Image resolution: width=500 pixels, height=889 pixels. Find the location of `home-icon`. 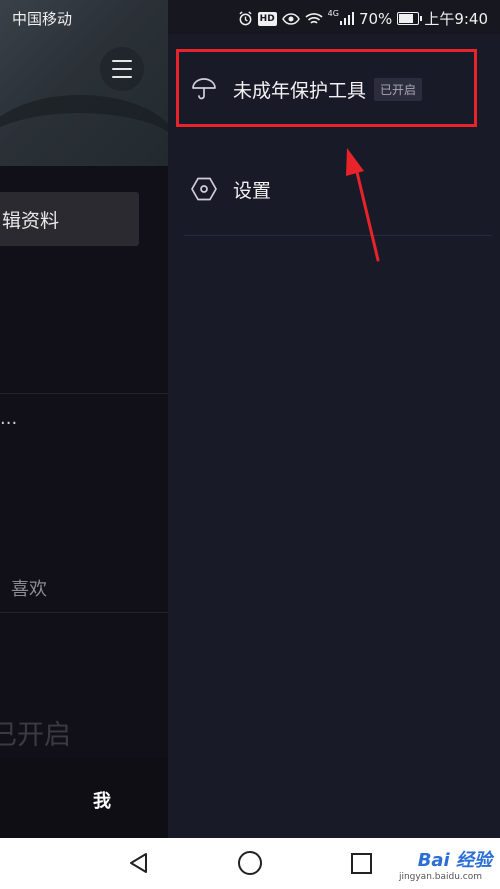

home-icon is located at coordinates (250, 863).